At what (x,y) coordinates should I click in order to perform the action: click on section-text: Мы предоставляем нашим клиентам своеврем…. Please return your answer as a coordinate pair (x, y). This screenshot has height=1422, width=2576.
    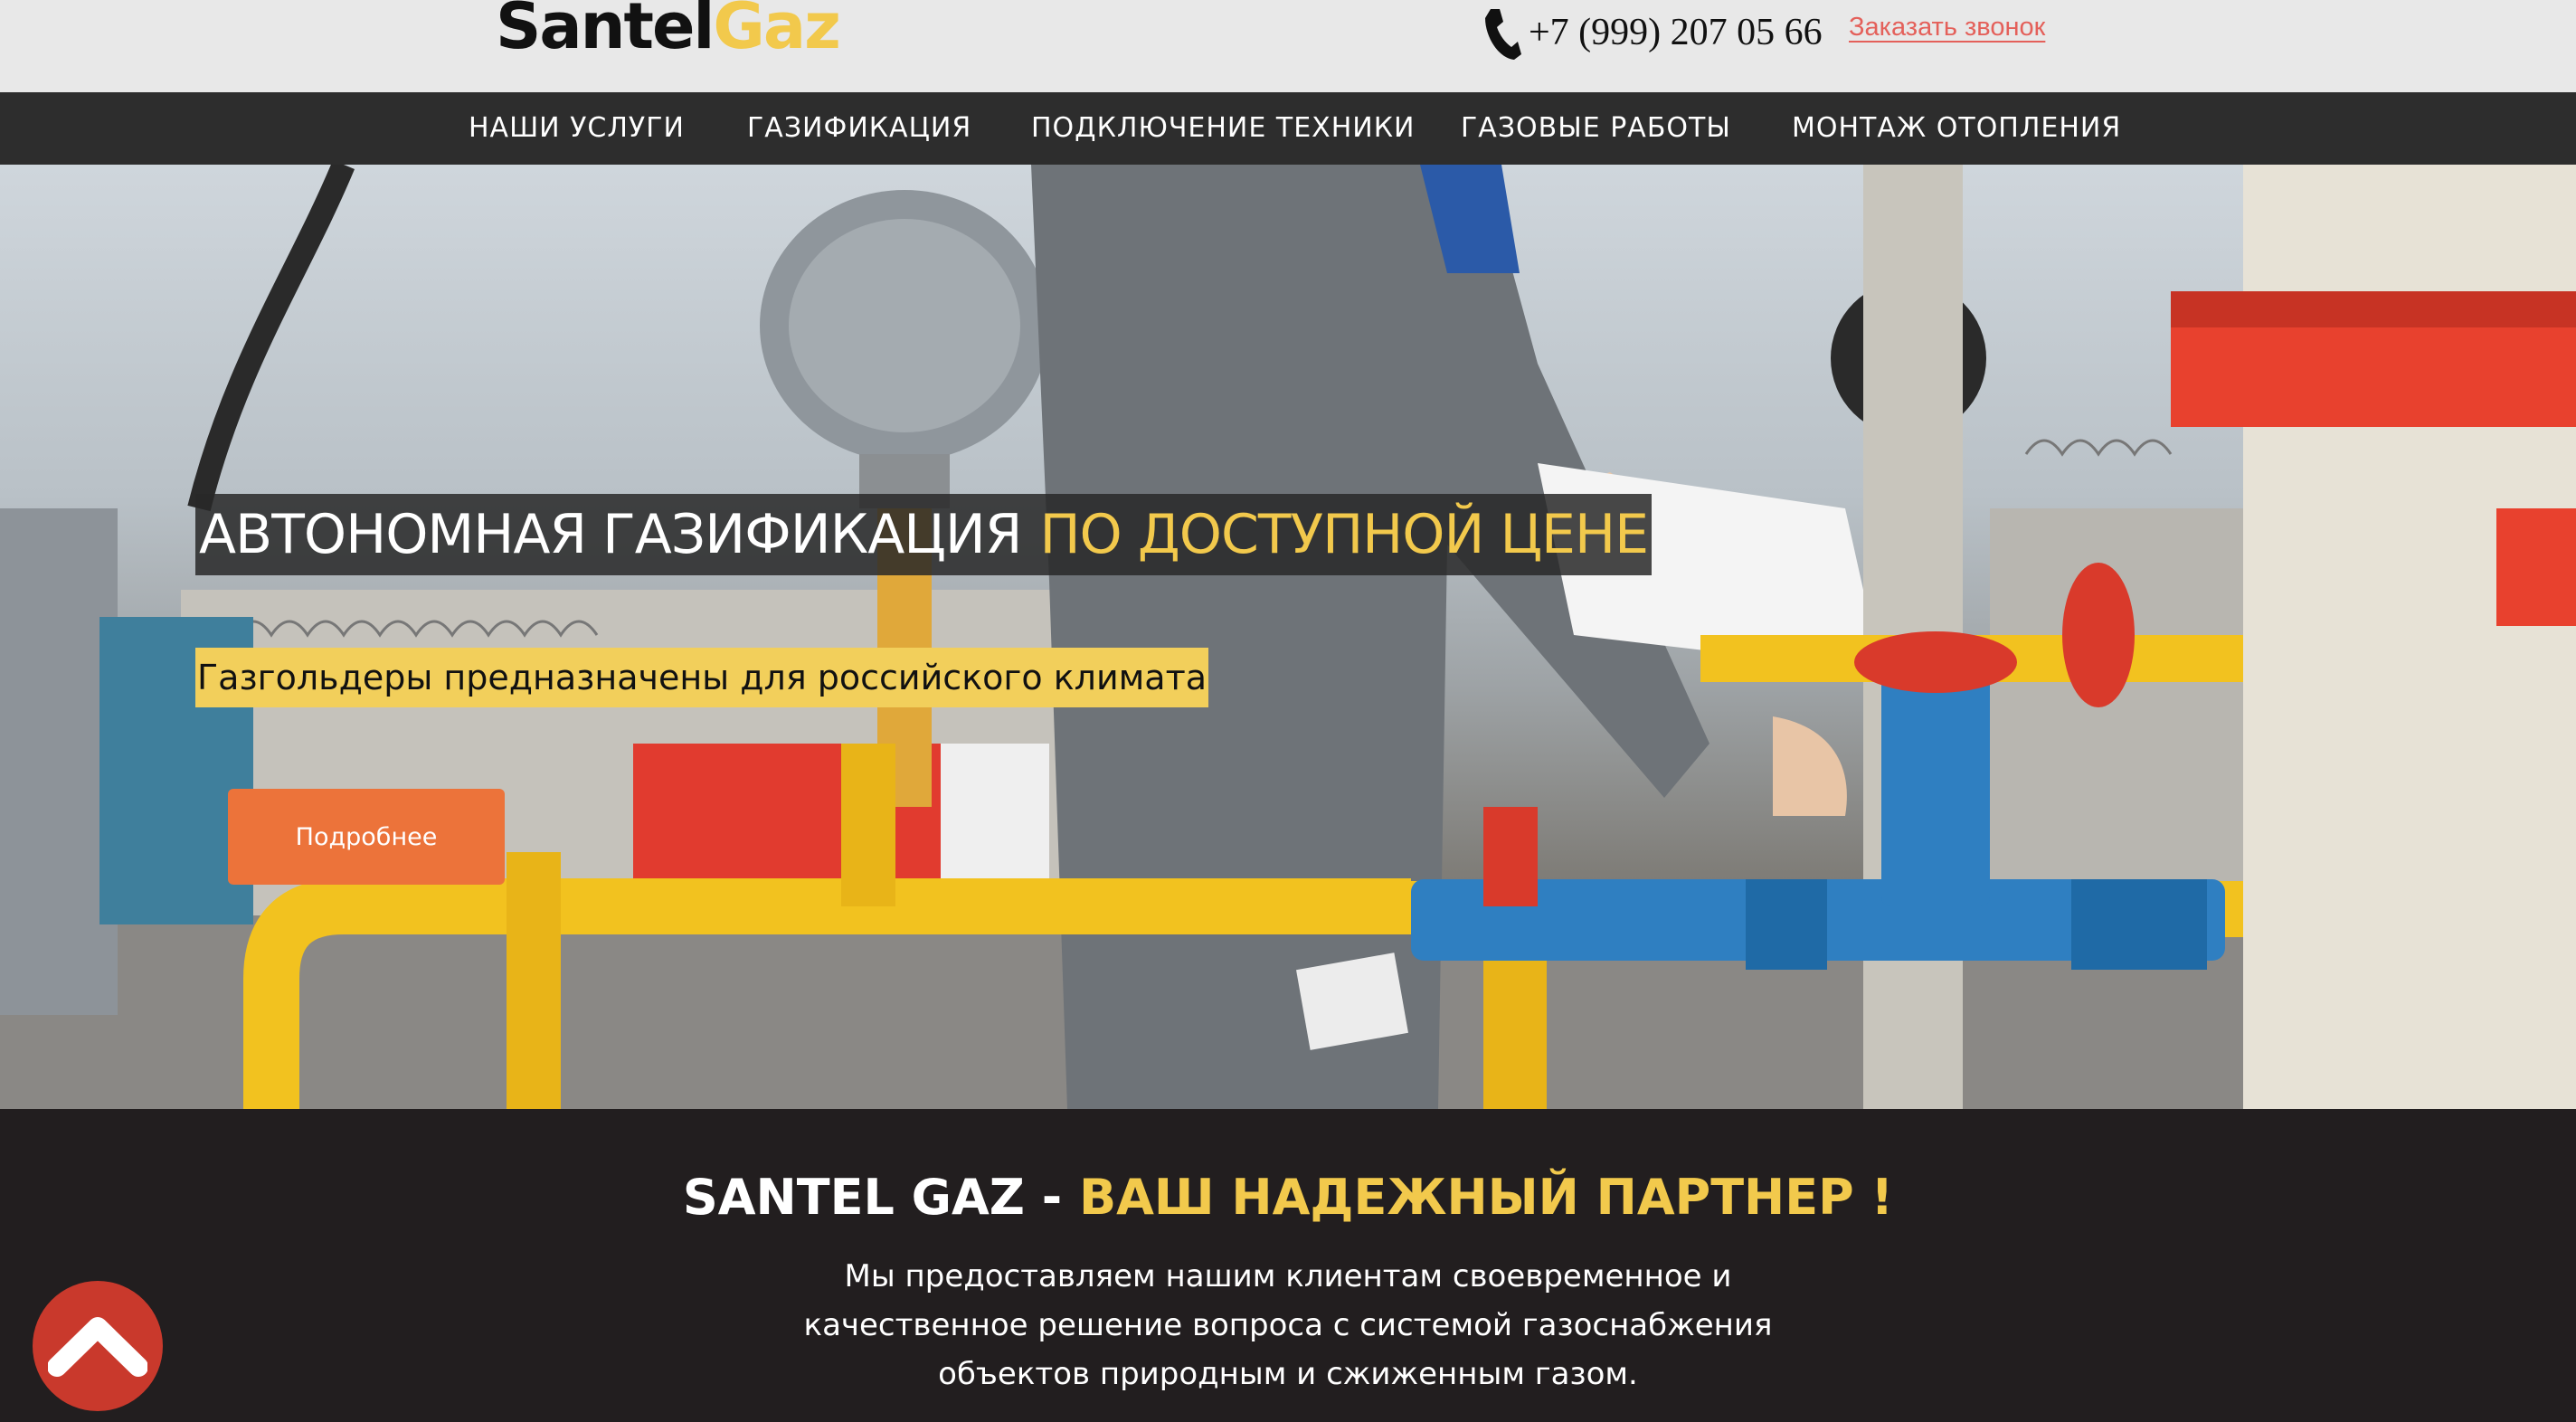
    Looking at the image, I should click on (1288, 1325).